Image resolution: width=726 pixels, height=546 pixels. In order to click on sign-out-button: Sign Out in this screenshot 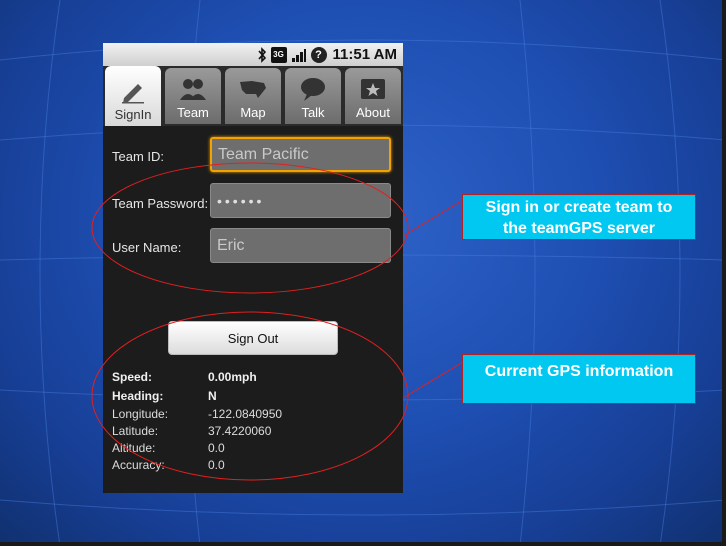, I will do `click(253, 338)`.